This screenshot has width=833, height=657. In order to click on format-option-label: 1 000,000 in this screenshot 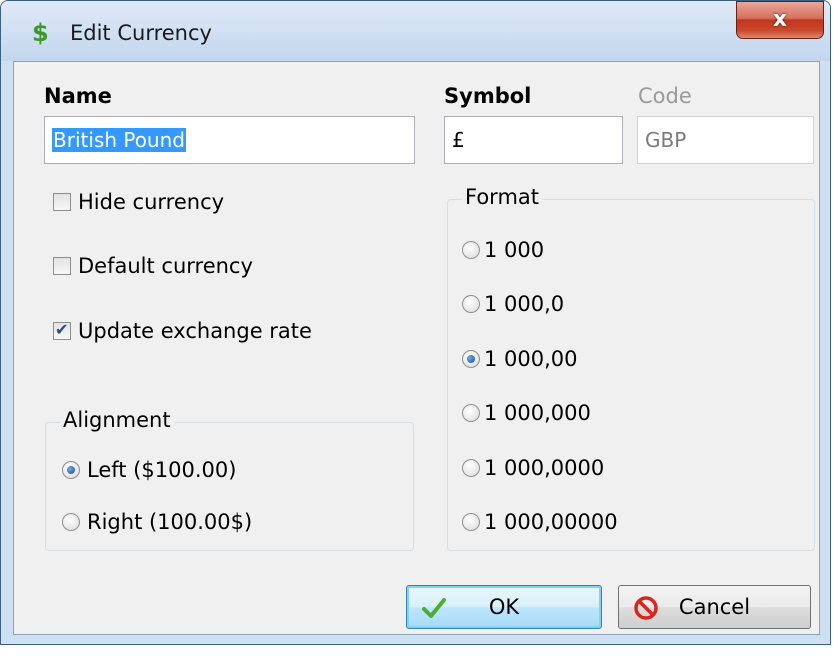, I will do `click(537, 413)`.